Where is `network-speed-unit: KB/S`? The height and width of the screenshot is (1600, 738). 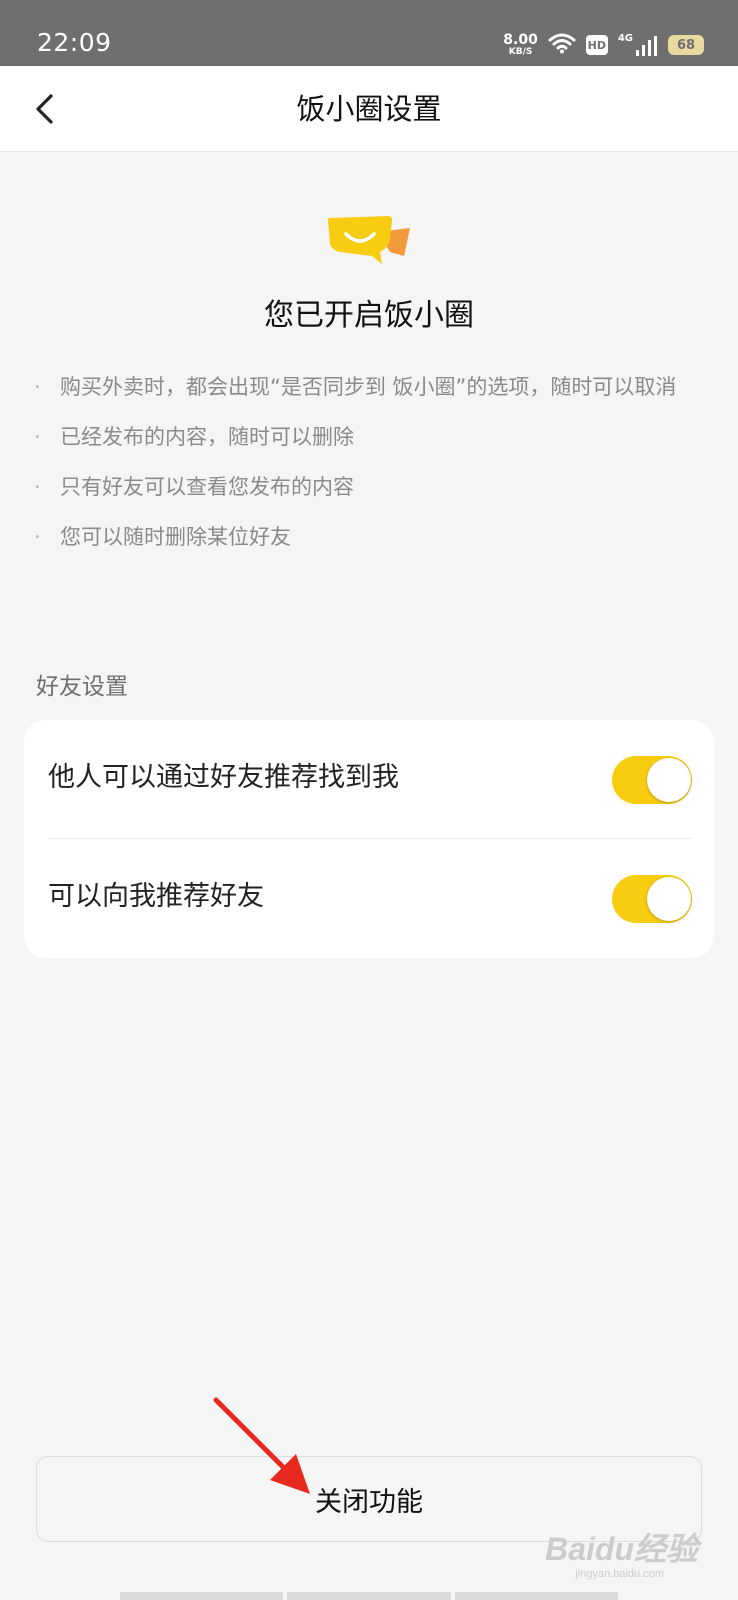 network-speed-unit: KB/S is located at coordinates (520, 52).